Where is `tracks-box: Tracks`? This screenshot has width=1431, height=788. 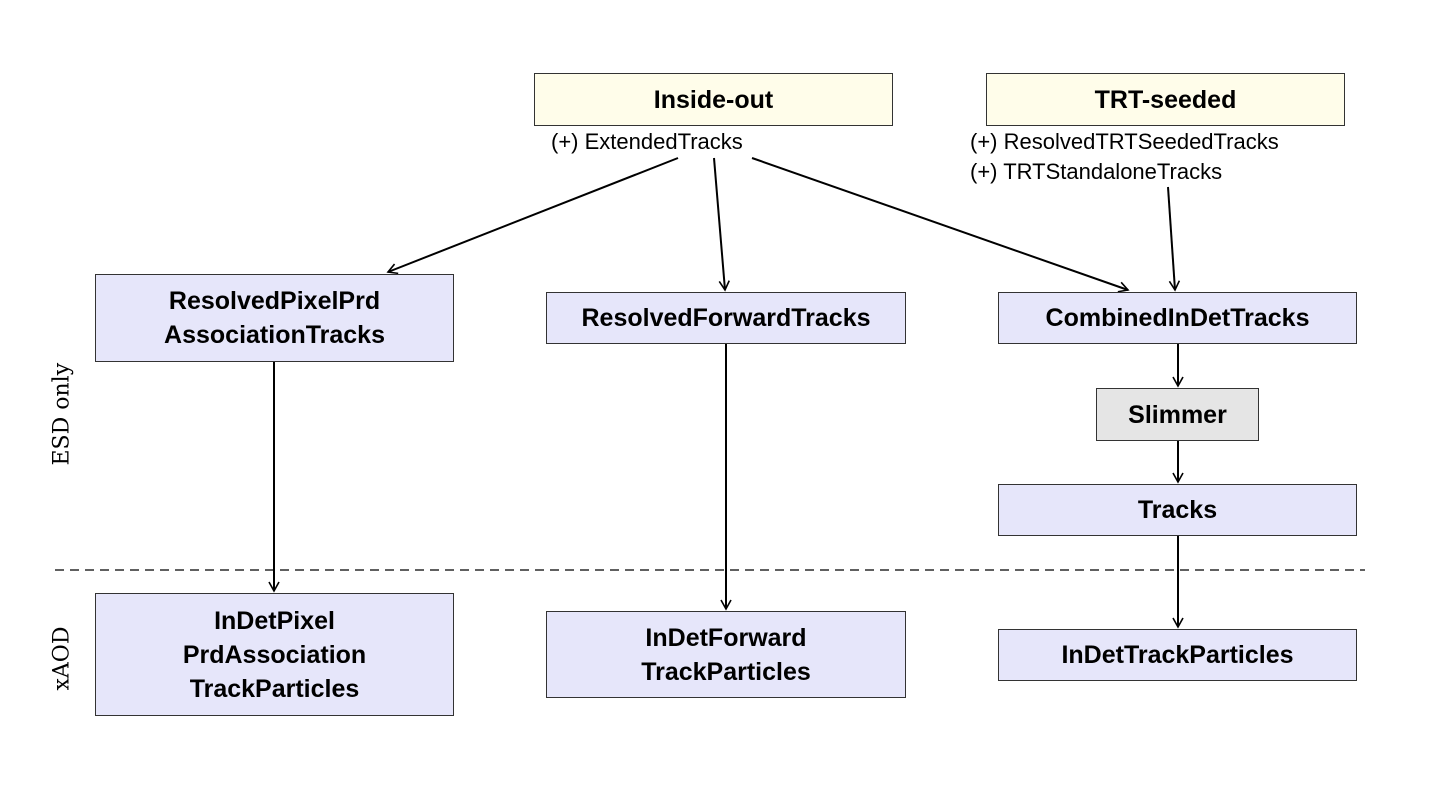
tracks-box: Tracks is located at coordinates (1177, 510).